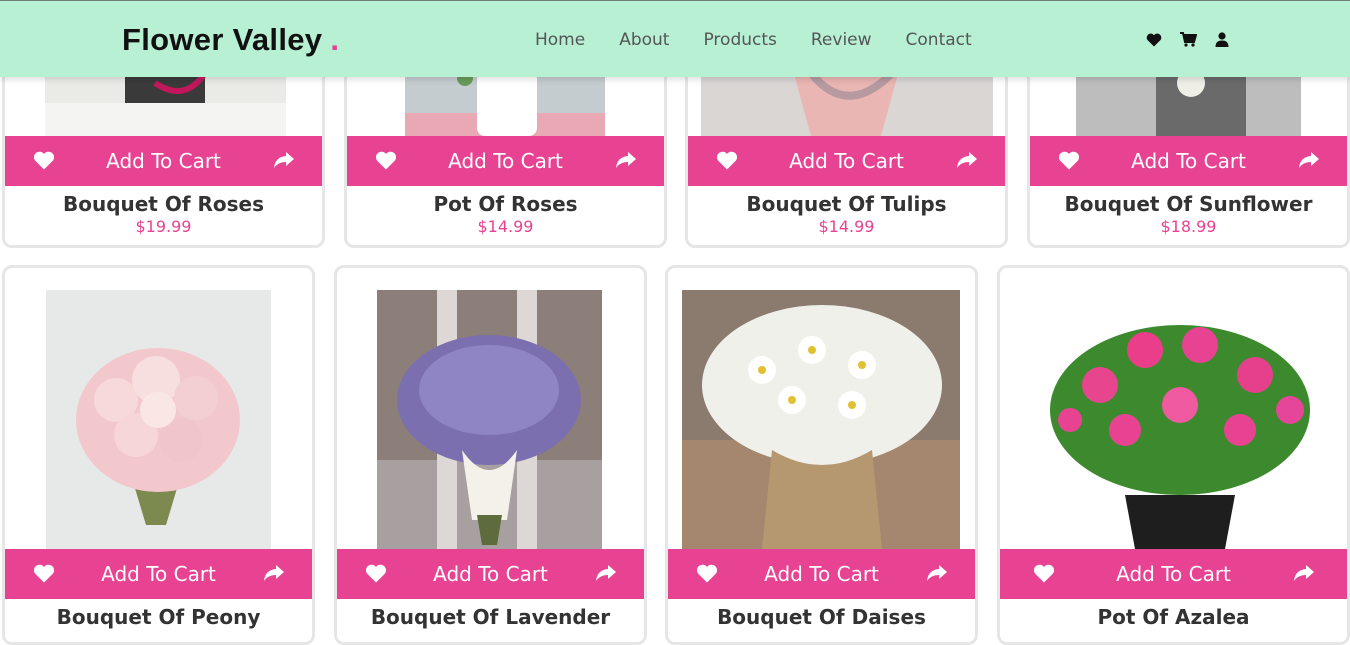 The height and width of the screenshot is (645, 1350). I want to click on product-card: Add To Cart Bouquet Of Peony, so click(158, 455).